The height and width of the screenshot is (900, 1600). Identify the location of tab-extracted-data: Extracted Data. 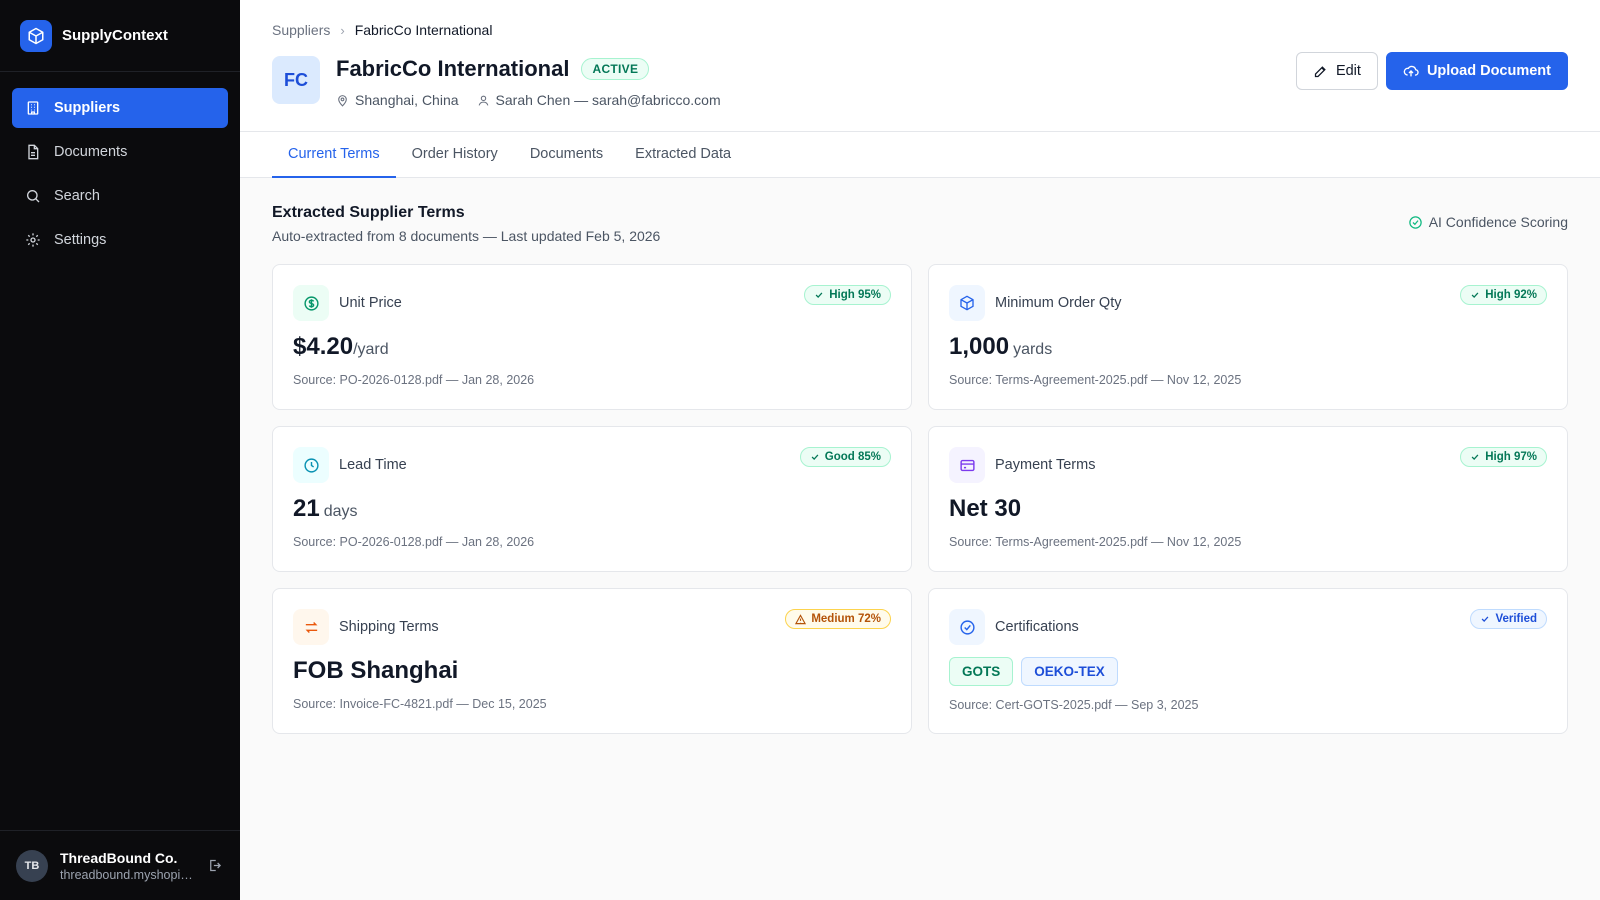
(683, 155).